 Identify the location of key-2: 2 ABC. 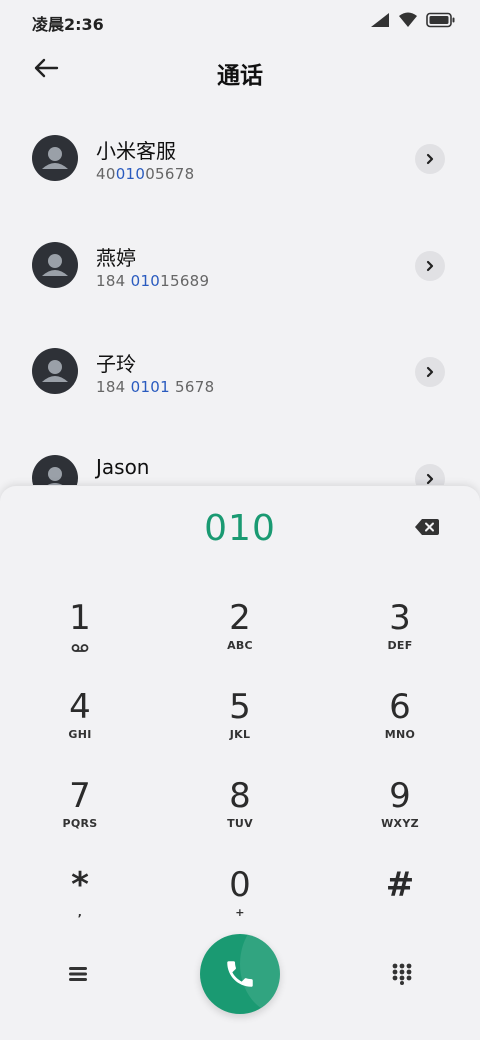
(240, 638).